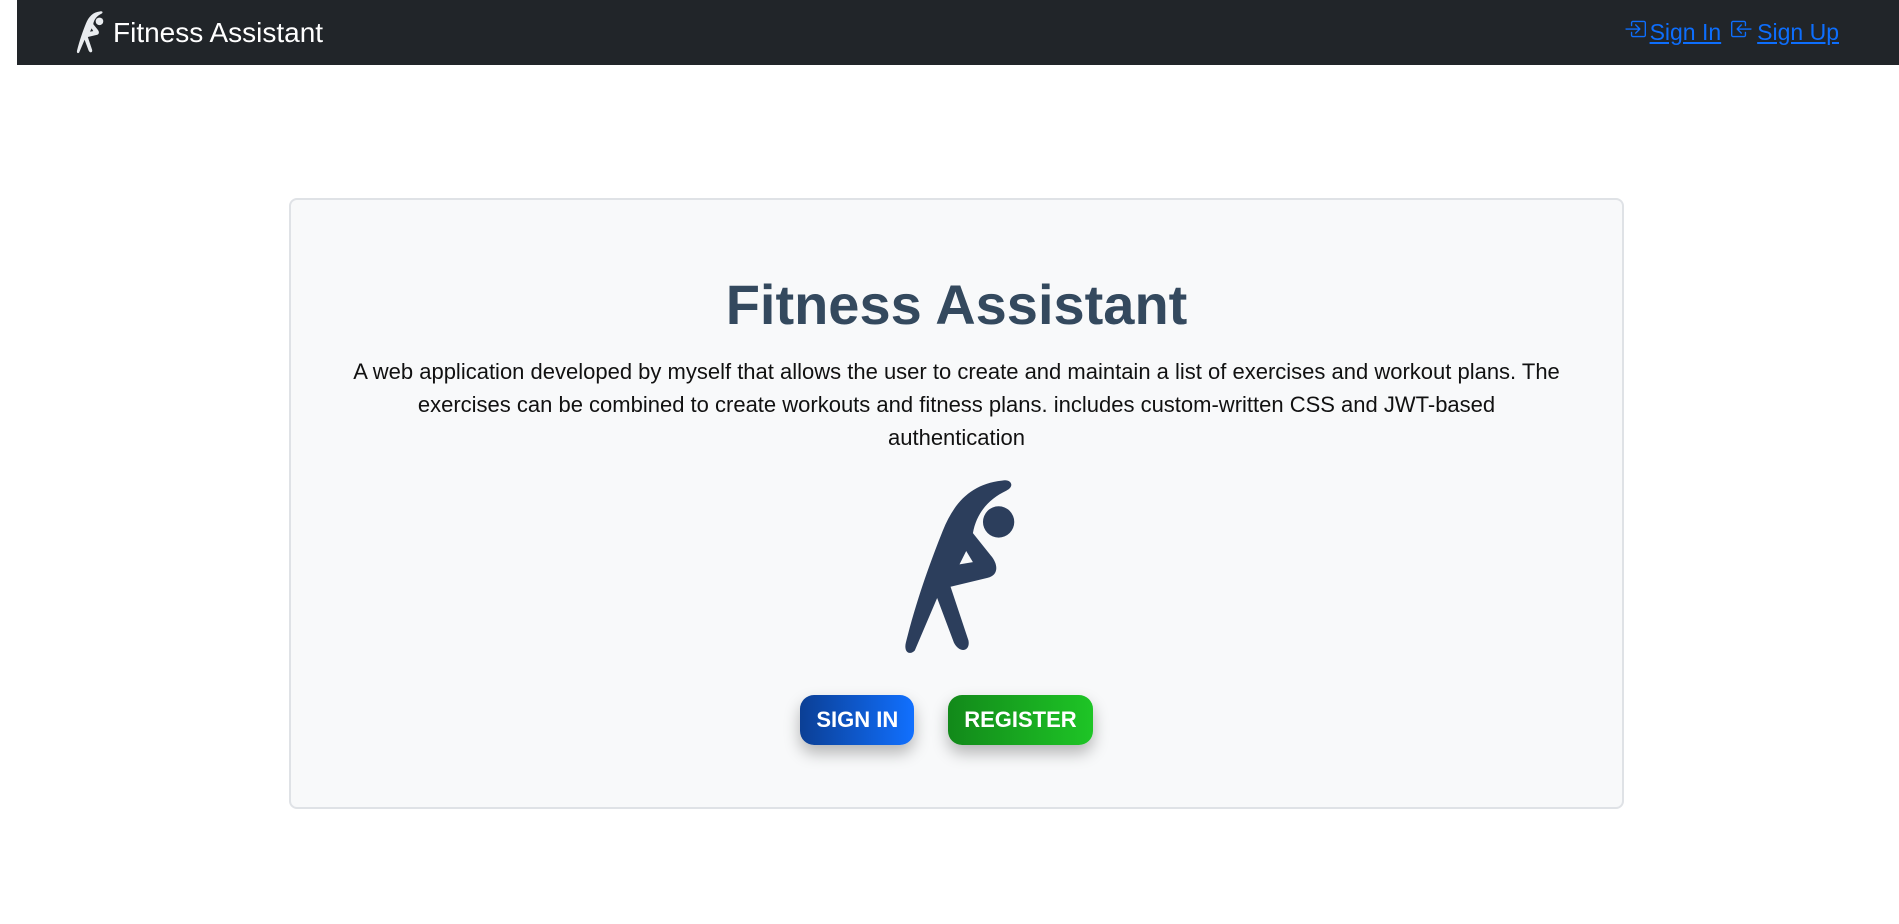 This screenshot has height=924, width=1899. Describe the element at coordinates (218, 32) in the screenshot. I see `brand-label: Fitness Assistant` at that location.